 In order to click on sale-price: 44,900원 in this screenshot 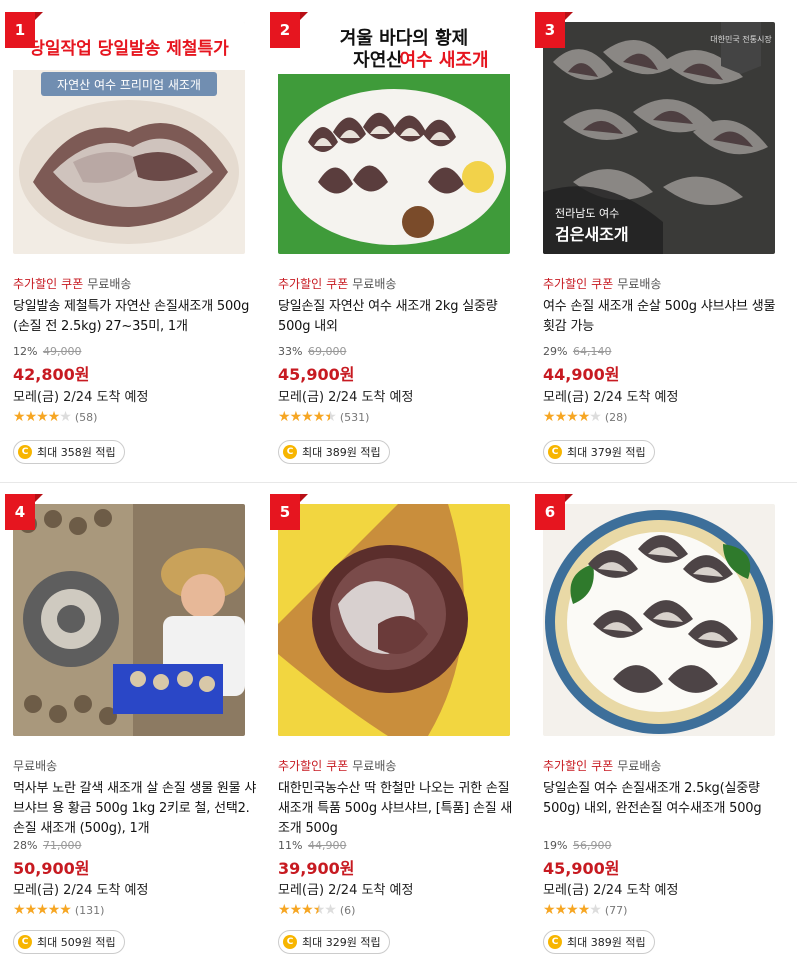, I will do `click(581, 374)`.